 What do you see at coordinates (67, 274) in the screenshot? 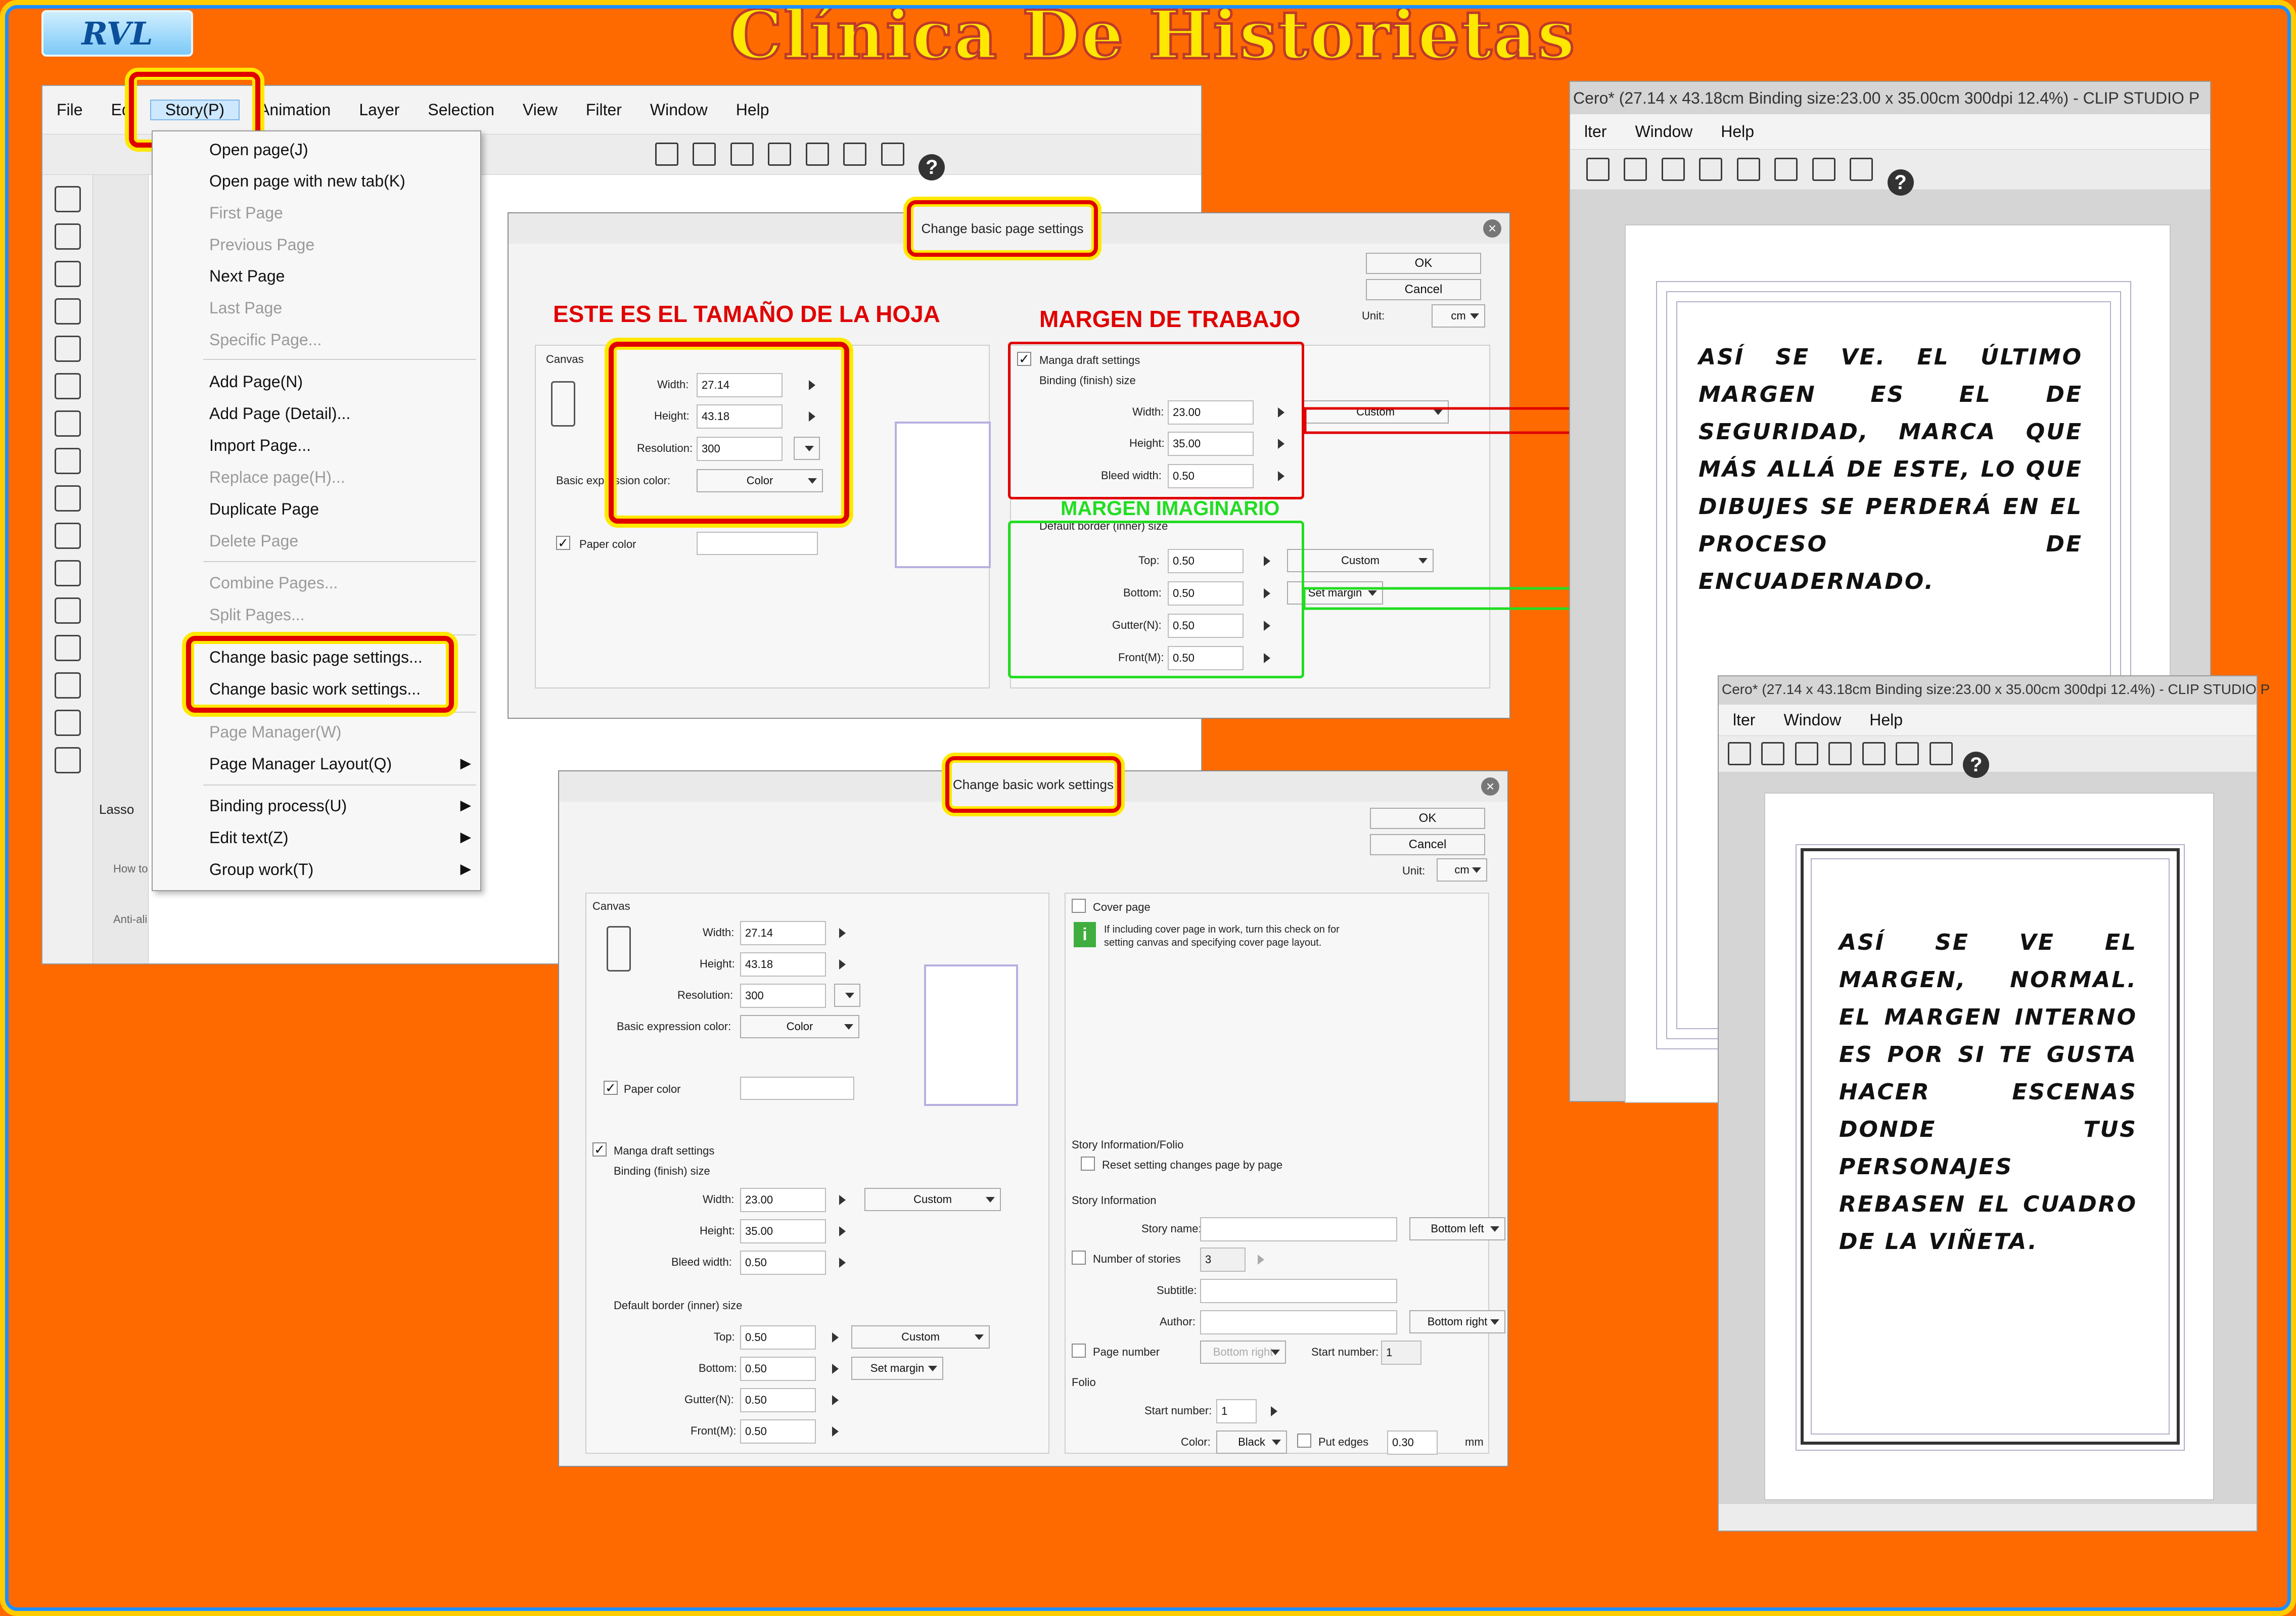
I see `move-tool-icon` at bounding box center [67, 274].